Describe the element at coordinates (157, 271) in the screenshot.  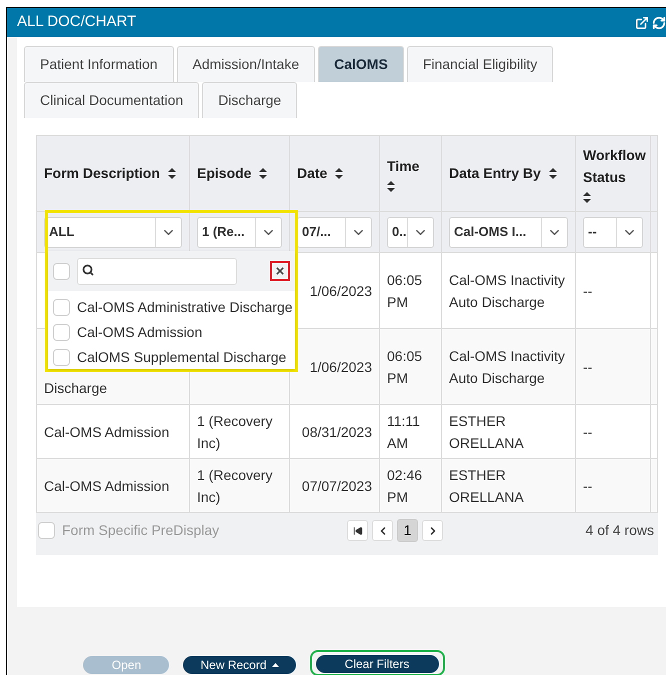
I see `search-field` at that location.